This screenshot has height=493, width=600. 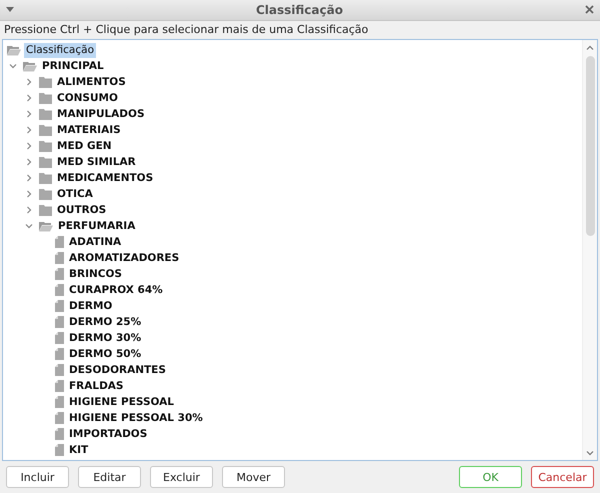 I want to click on tree-item: ADATINA, so click(x=95, y=242).